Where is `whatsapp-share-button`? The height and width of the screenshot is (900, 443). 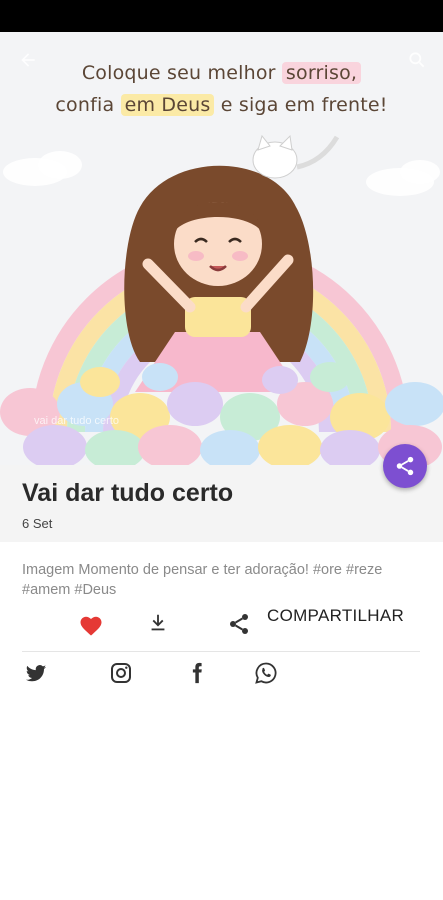 whatsapp-share-button is located at coordinates (266, 673).